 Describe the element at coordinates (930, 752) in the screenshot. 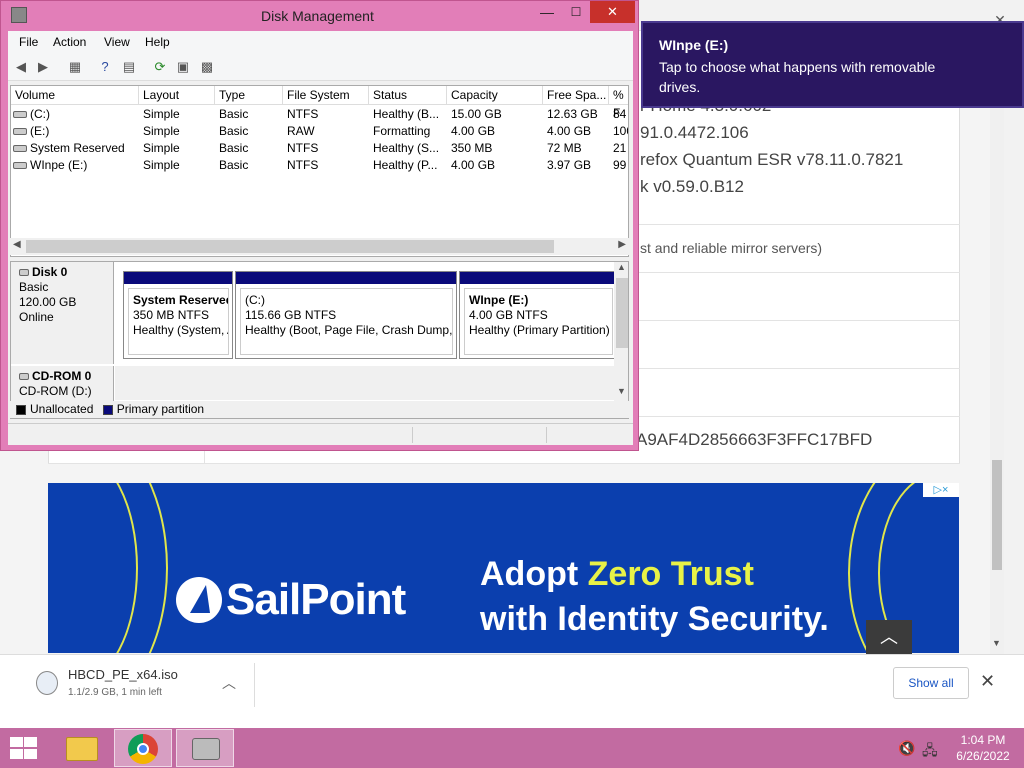

I see `network-icon: 🖧` at that location.